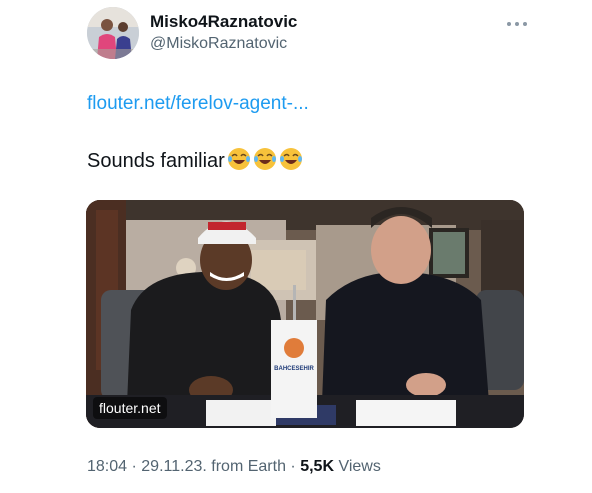  What do you see at coordinates (317, 466) in the screenshot?
I see `views-count: 5,5K` at bounding box center [317, 466].